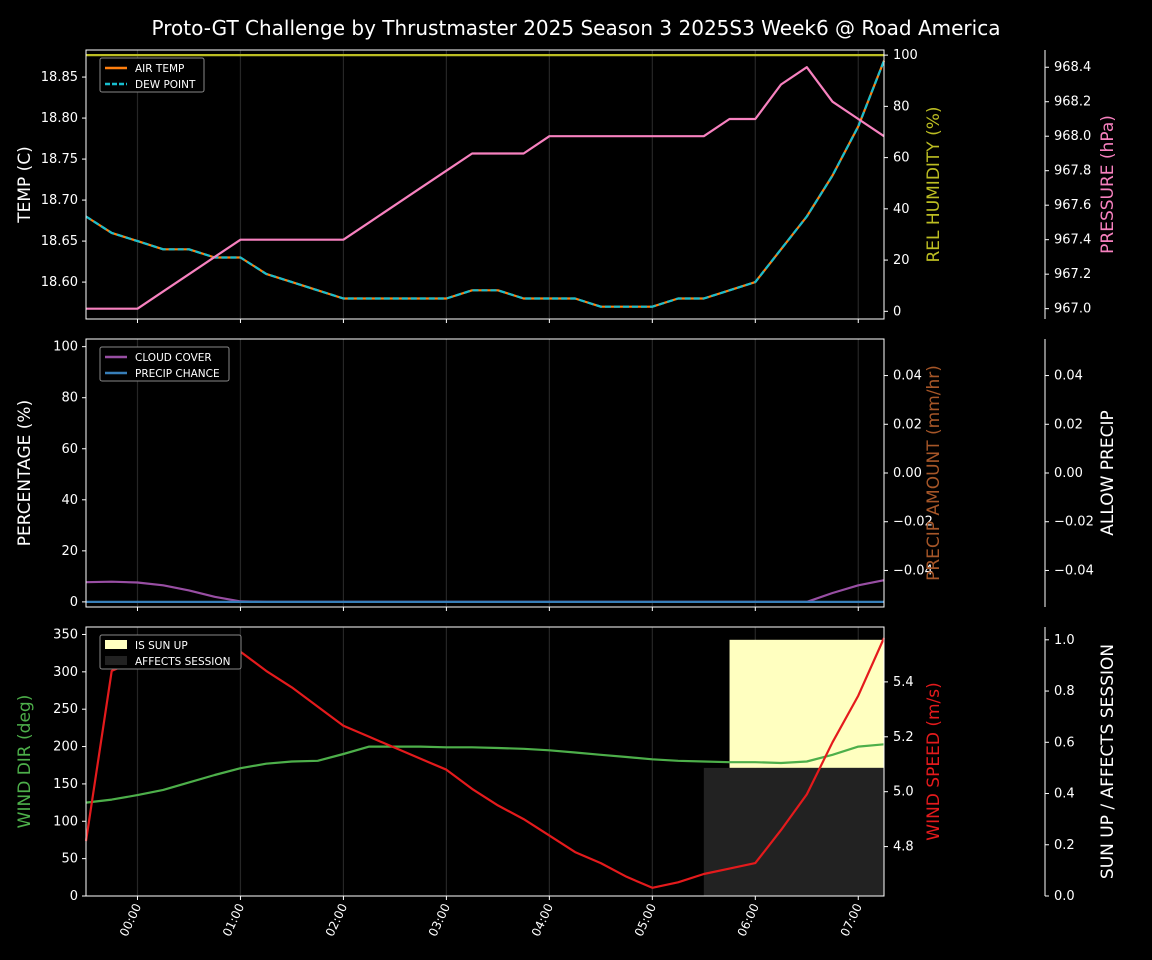 Image resolution: width=1152 pixels, height=960 pixels. Describe the element at coordinates (183, 662) in the screenshot. I see `legend-label: AFFECTS SESSION` at that location.